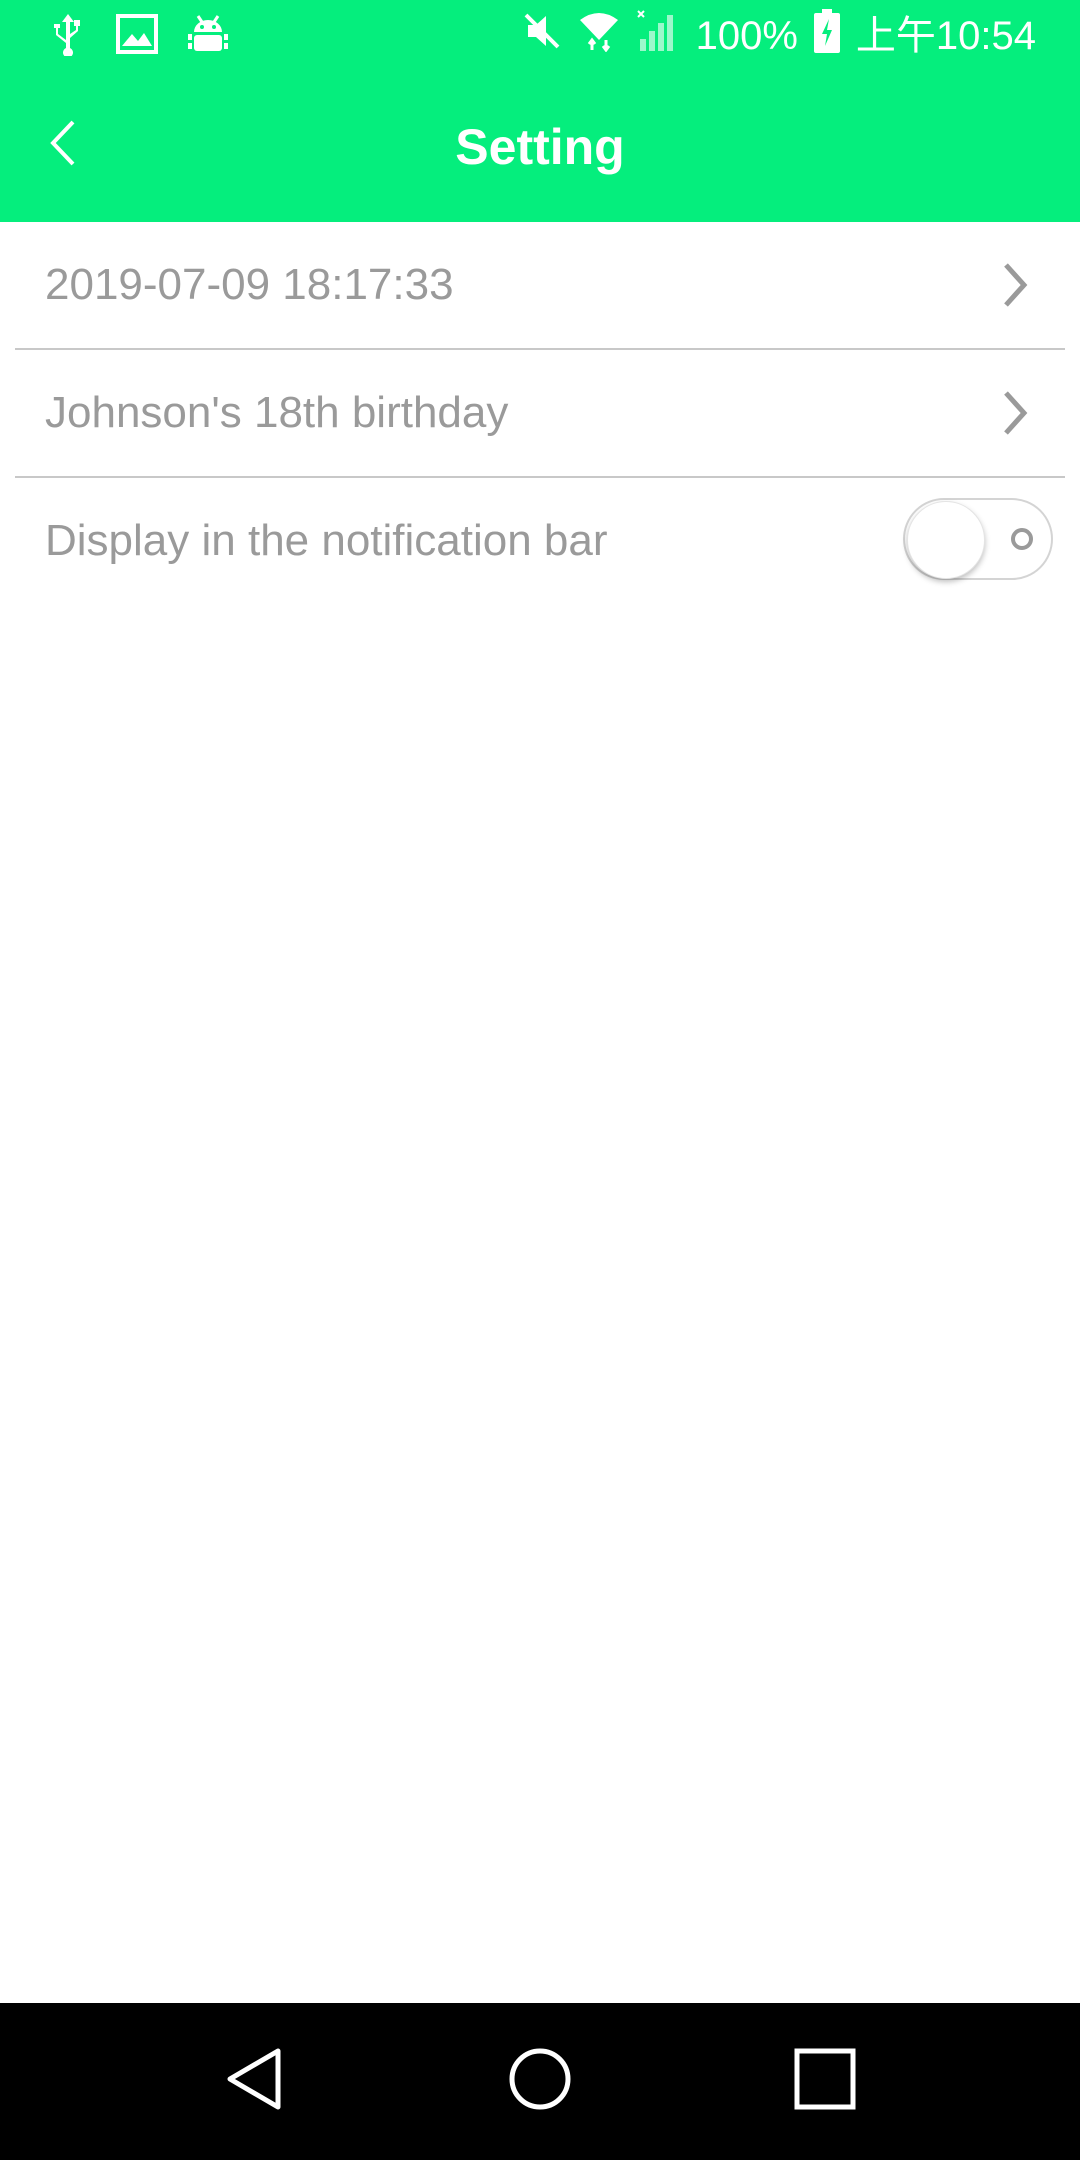 Image resolution: width=1080 pixels, height=2160 pixels. I want to click on status-left-icons, so click(139, 36).